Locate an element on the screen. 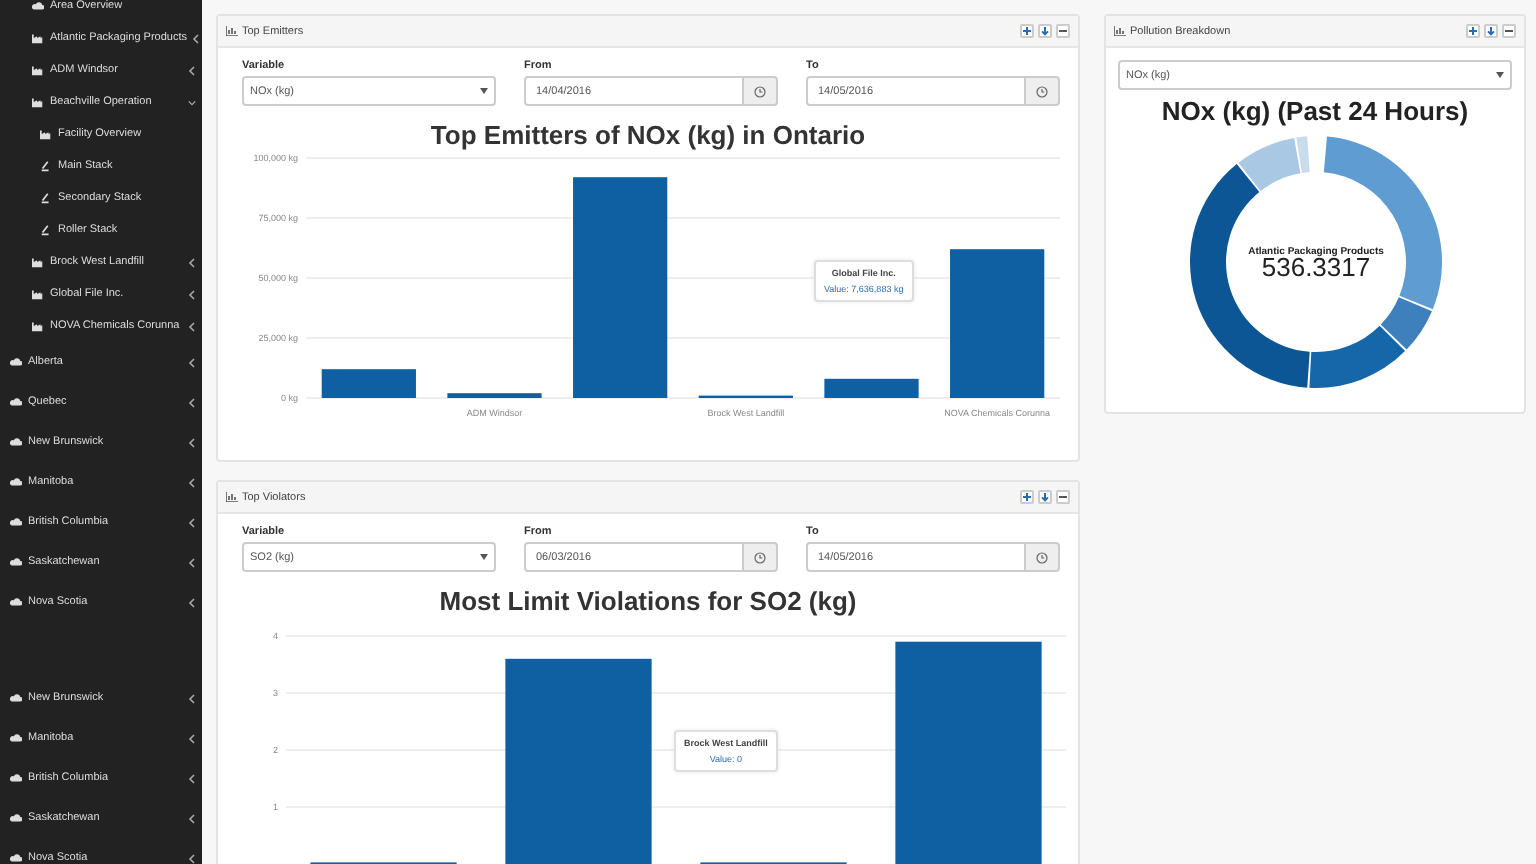 The height and width of the screenshot is (864, 1536). chart-title: Most Limit Violations for SO2 (kg) is located at coordinates (648, 601).